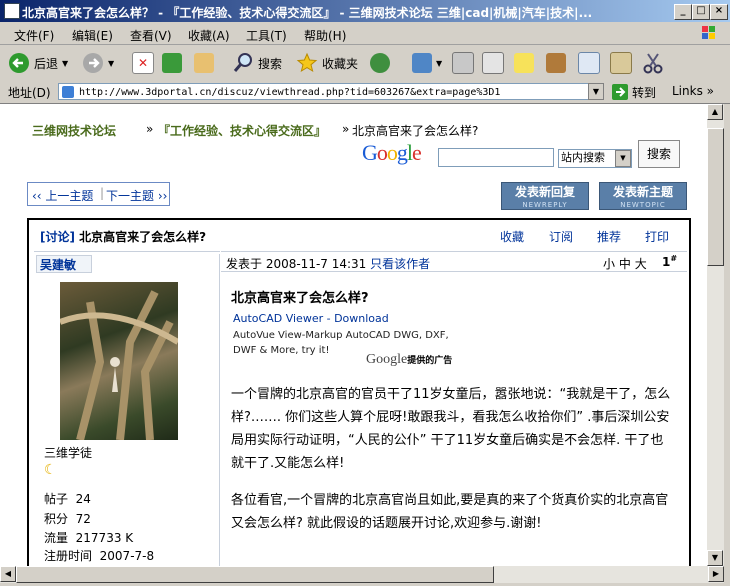  What do you see at coordinates (99, 556) in the screenshot?
I see `user-stat-regdate: 注册时间 2007-7-8` at bounding box center [99, 556].